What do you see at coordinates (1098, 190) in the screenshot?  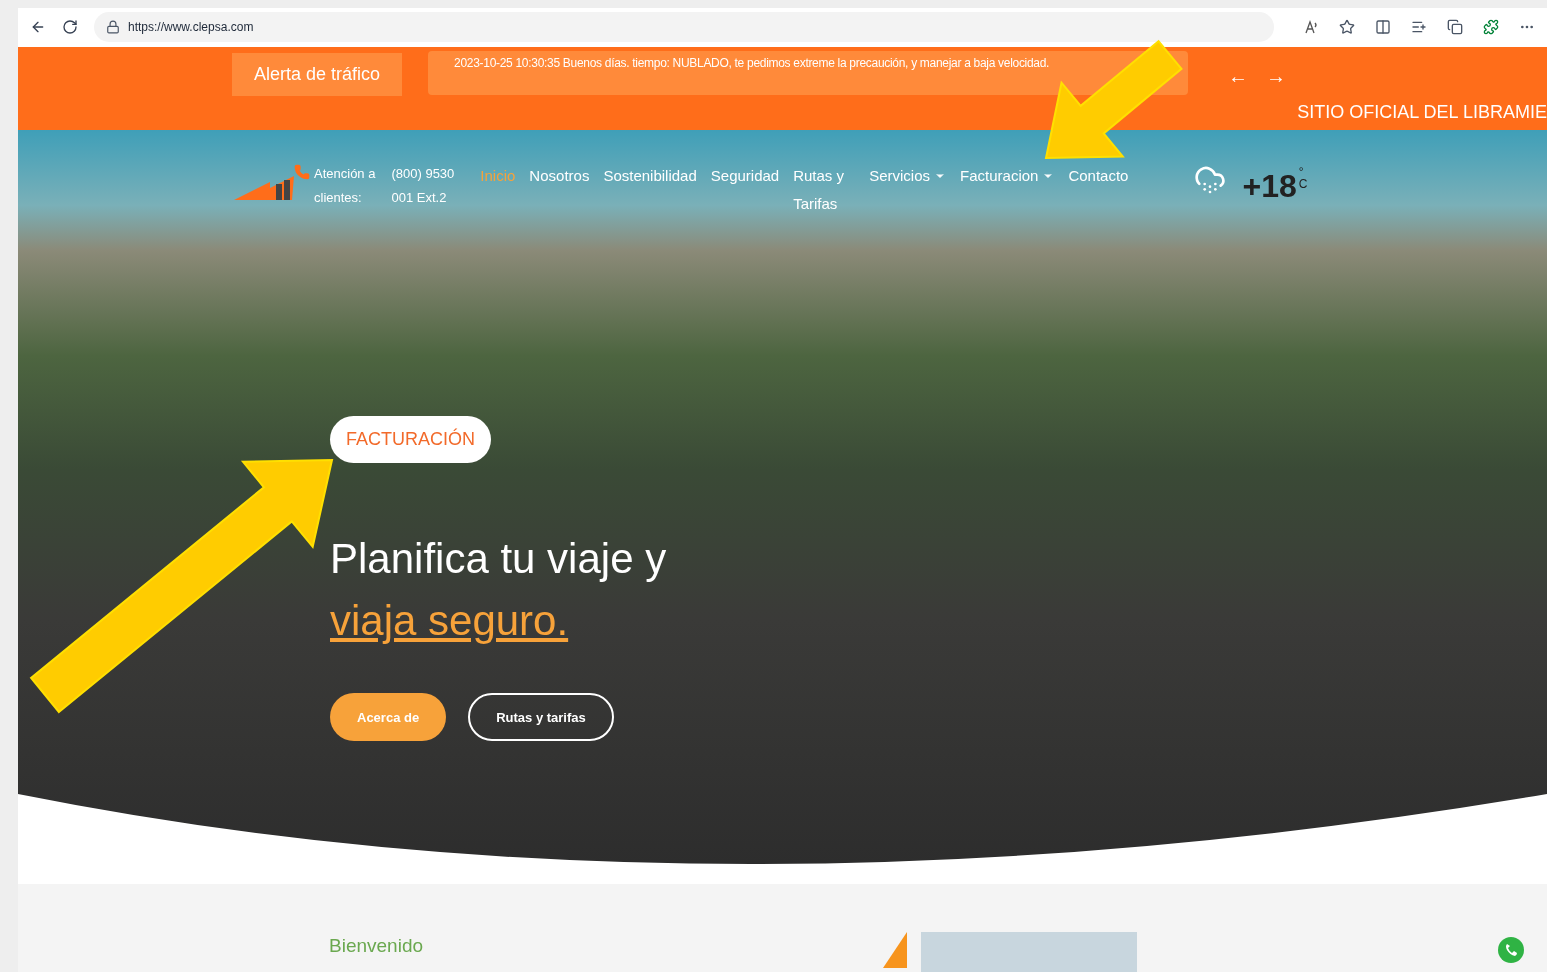 I see `nav-link: Contacto` at bounding box center [1098, 190].